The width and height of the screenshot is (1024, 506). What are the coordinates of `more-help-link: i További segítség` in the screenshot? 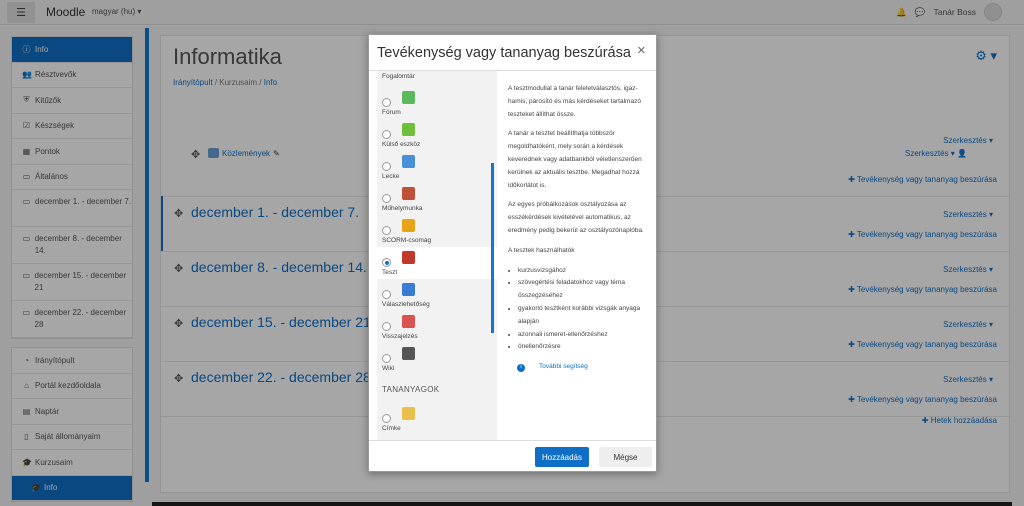 It's located at (578, 367).